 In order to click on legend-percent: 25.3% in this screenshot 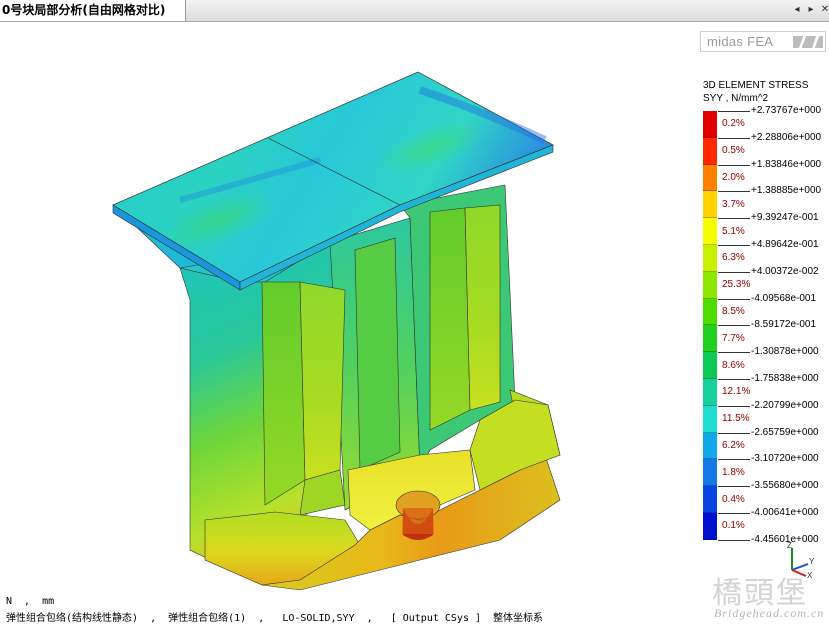, I will do `click(736, 285)`.